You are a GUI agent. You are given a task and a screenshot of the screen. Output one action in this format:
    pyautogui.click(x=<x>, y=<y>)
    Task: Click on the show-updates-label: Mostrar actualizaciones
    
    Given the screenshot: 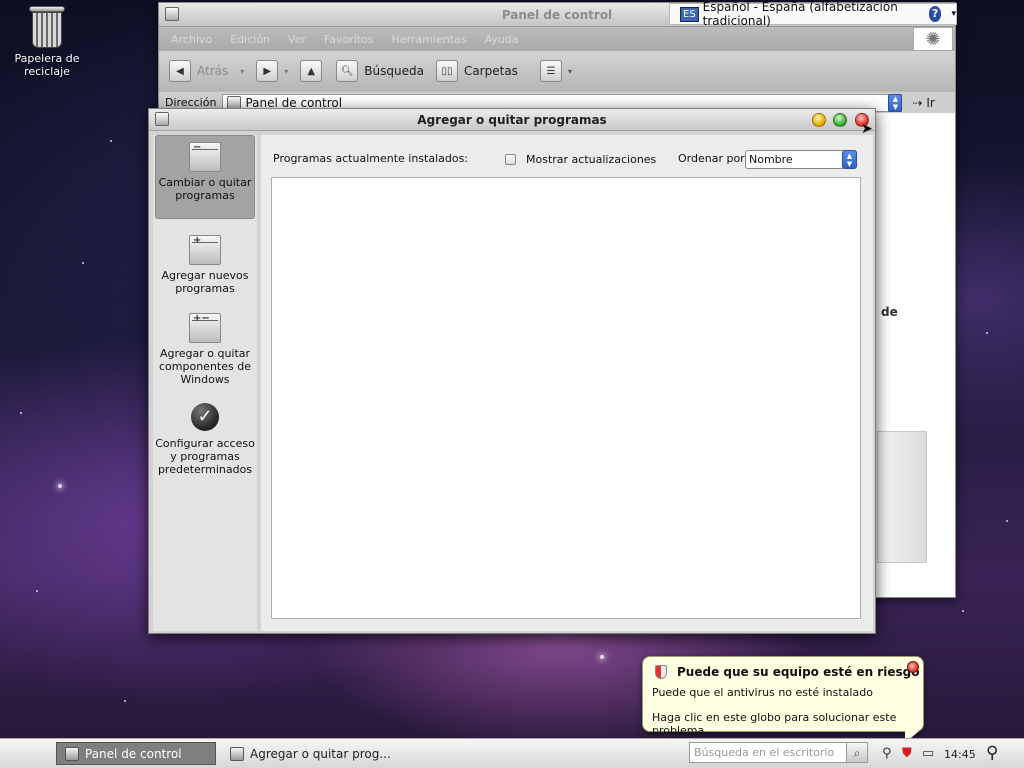 What is the action you would take?
    pyautogui.click(x=591, y=159)
    